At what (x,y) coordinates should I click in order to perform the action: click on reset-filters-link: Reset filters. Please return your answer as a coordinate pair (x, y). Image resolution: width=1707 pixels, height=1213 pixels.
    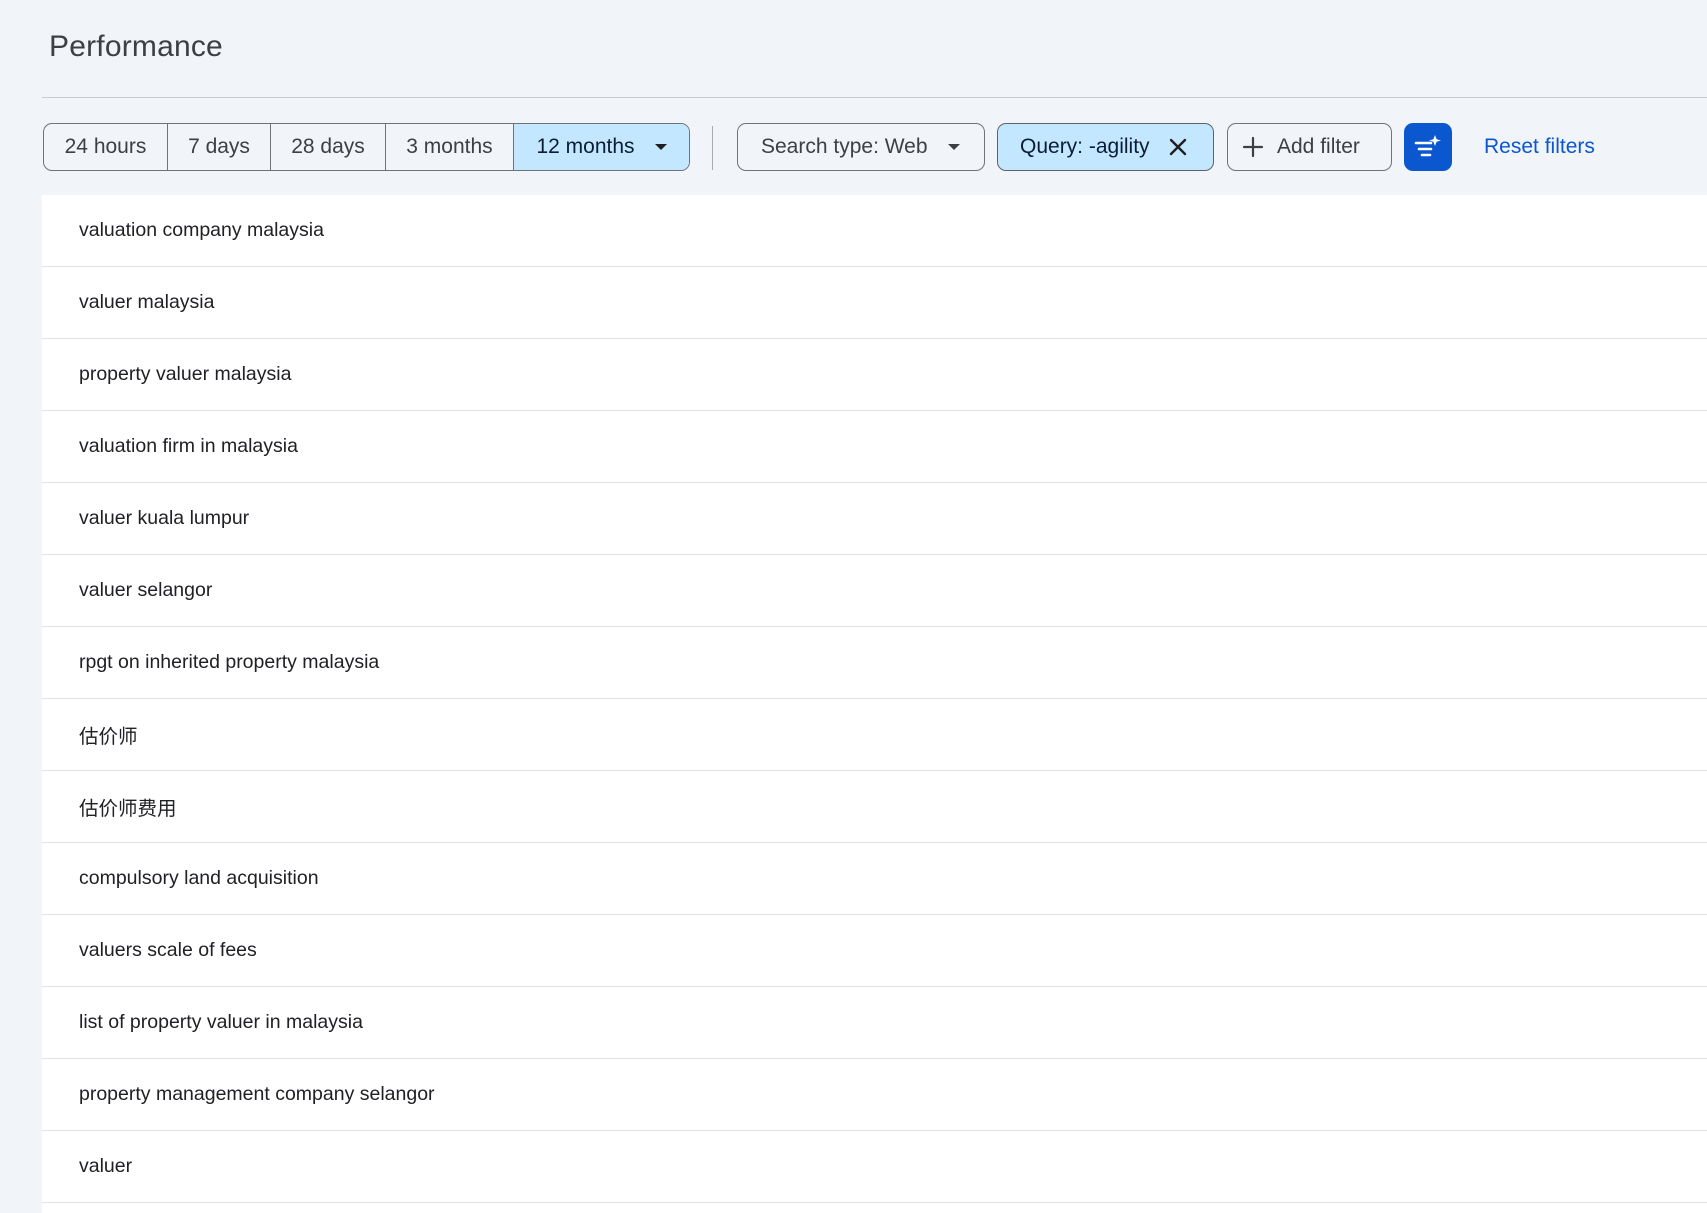
    Looking at the image, I should click on (1539, 147).